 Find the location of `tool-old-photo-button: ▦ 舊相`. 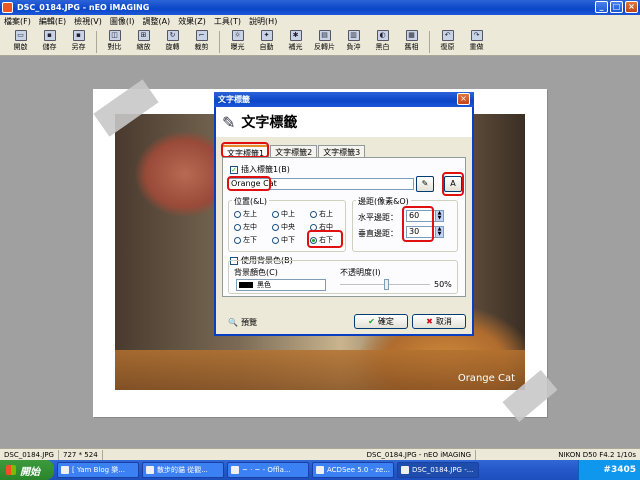

tool-old-photo-button: ▦ 舊相 is located at coordinates (411, 41).